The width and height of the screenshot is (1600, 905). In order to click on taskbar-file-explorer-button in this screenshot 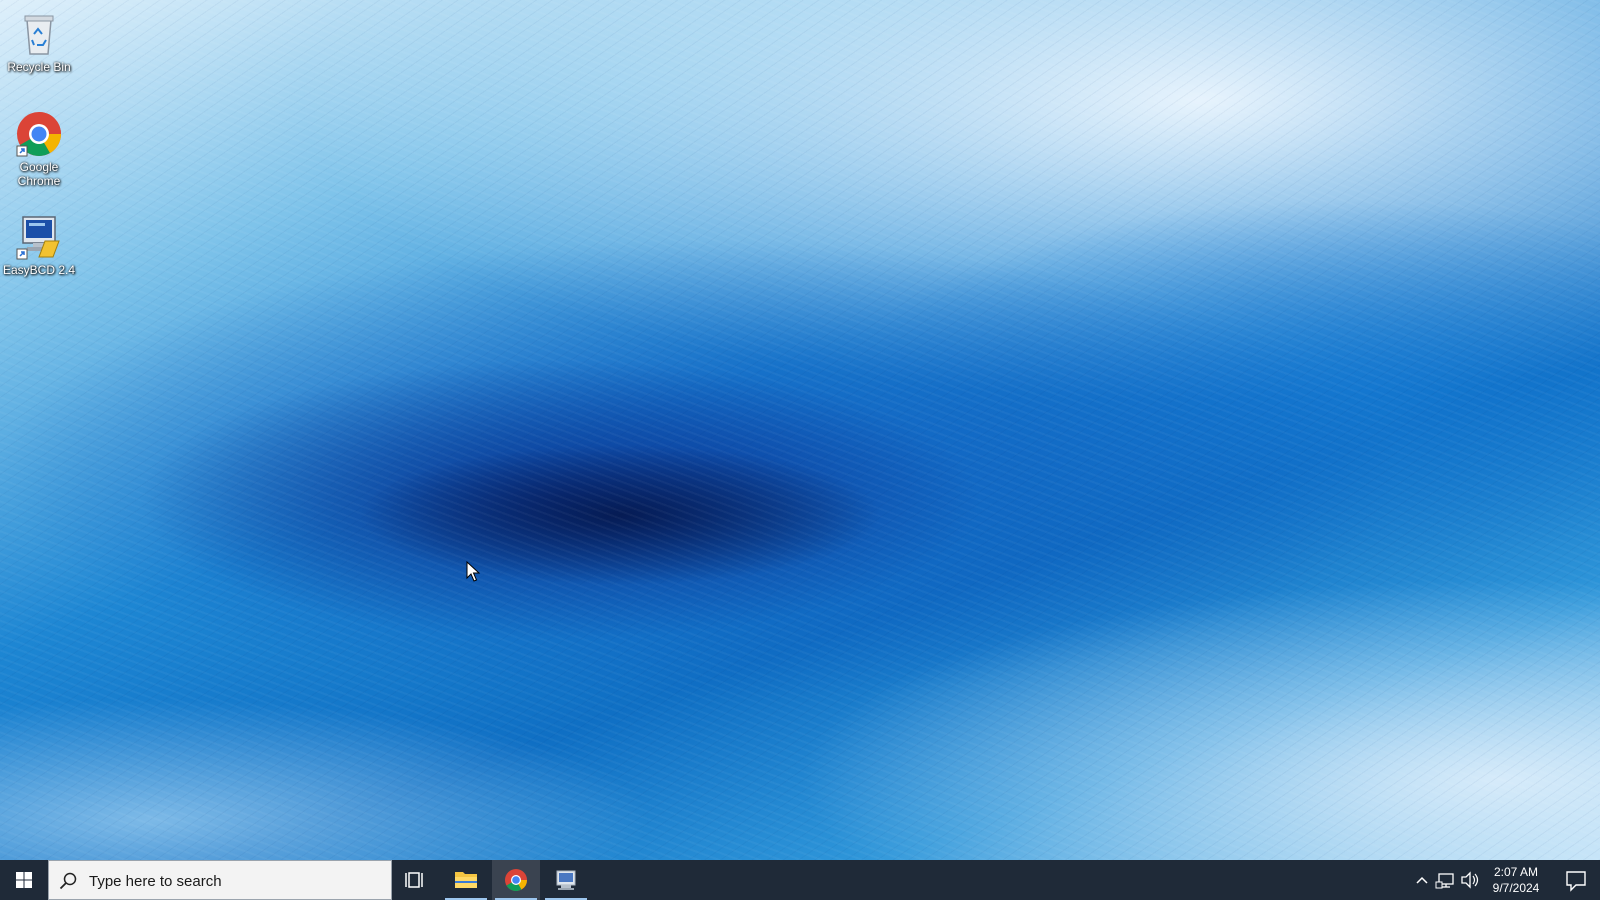, I will do `click(466, 880)`.